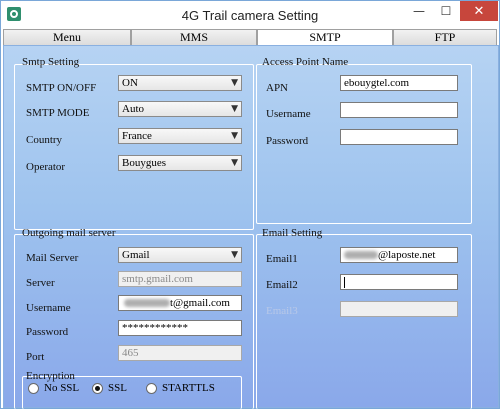  What do you see at coordinates (58, 113) in the screenshot?
I see `smtp-mode-label: SMTP MODE` at bounding box center [58, 113].